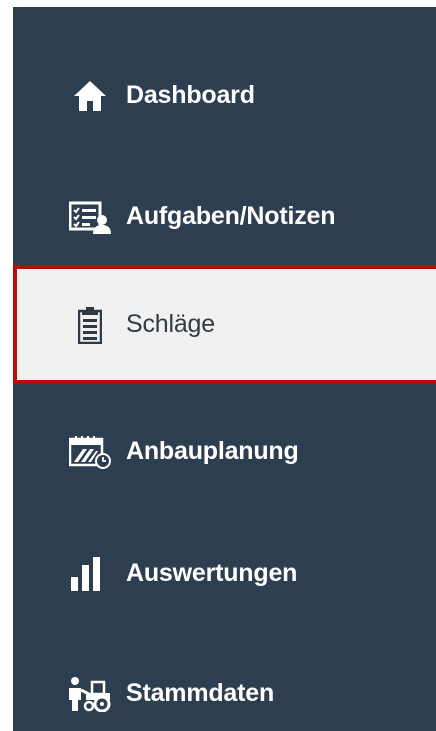  Describe the element at coordinates (200, 693) in the screenshot. I see `sidebar-item-label: Stammdaten` at that location.